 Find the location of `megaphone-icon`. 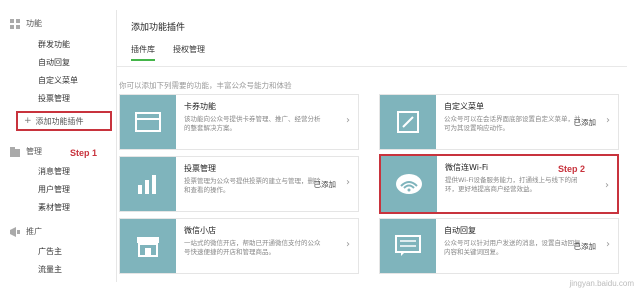

megaphone-icon is located at coordinates (15, 231).